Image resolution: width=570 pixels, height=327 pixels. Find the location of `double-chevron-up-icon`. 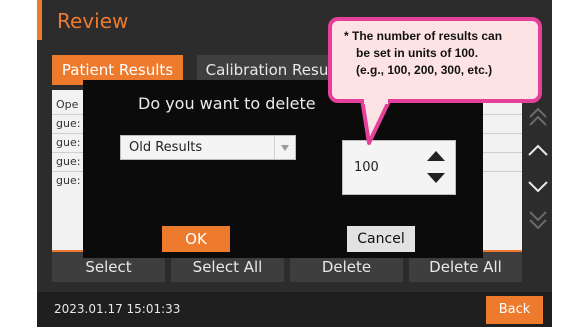

double-chevron-up-icon is located at coordinates (537, 116).